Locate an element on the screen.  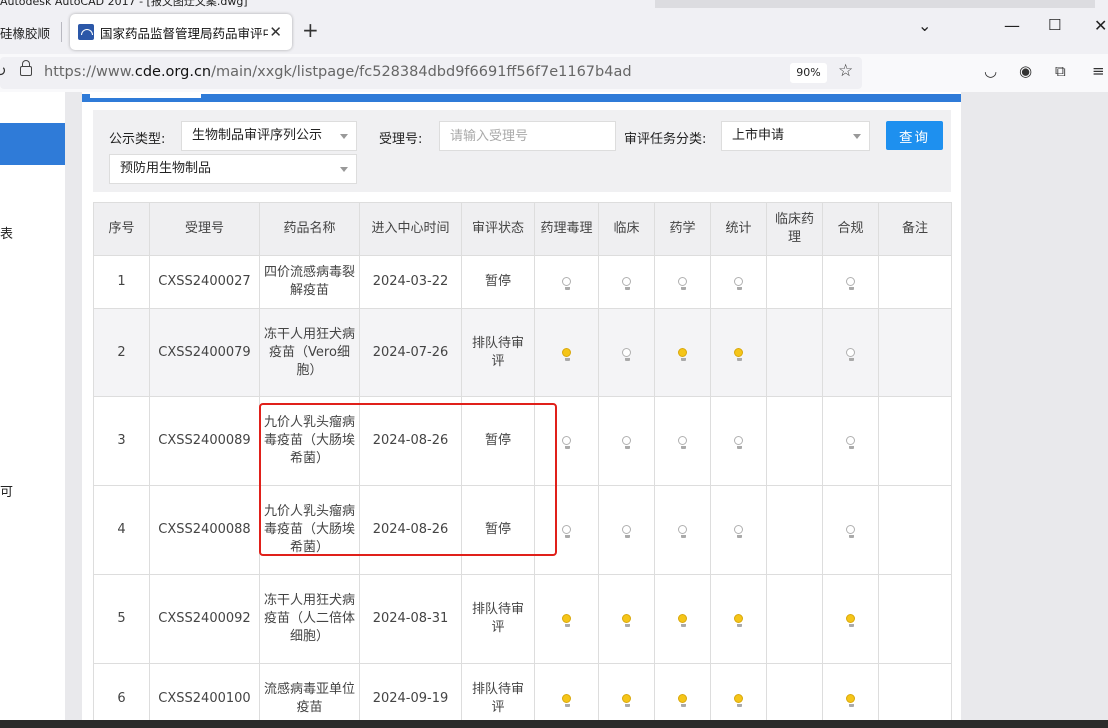
column-header: 备注 is located at coordinates (915, 229).